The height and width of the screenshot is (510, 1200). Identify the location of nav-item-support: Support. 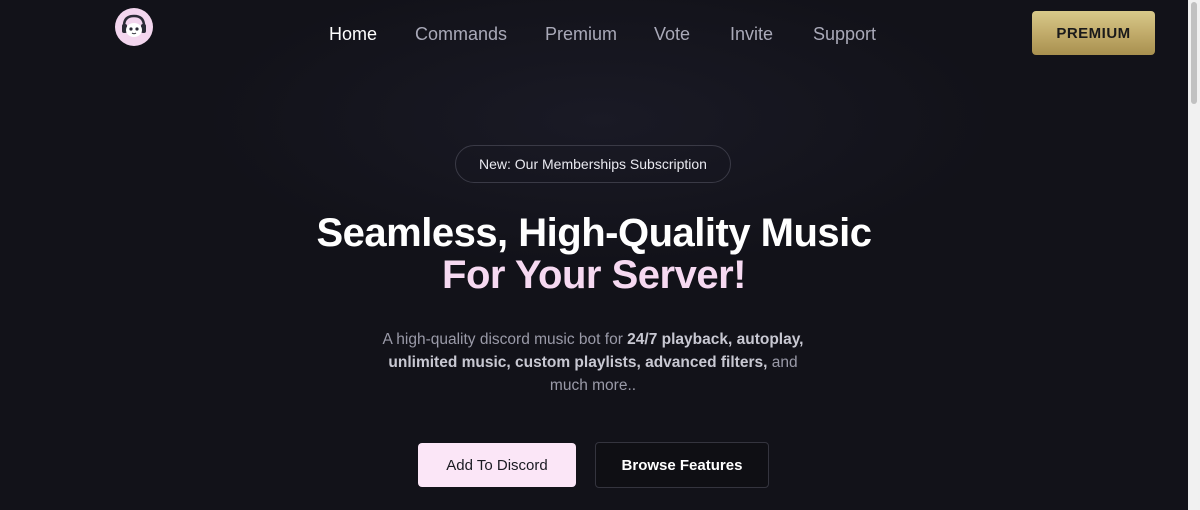
(844, 34).